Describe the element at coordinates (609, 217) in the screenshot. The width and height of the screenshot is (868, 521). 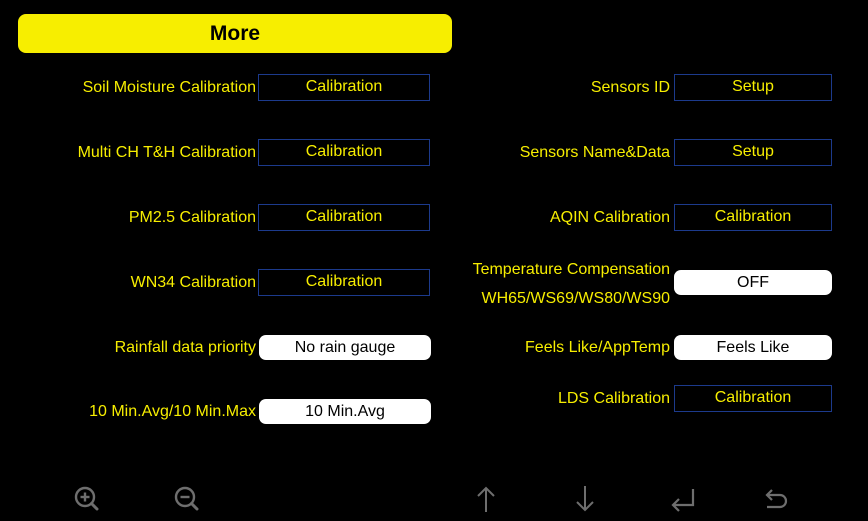
I see `aqin-calibration-label: AQIN Calibration` at that location.